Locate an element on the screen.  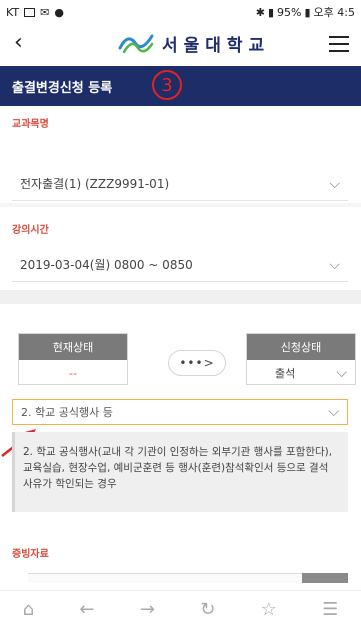
app-header: ‹ 서울대학교 is located at coordinates (180, 45).